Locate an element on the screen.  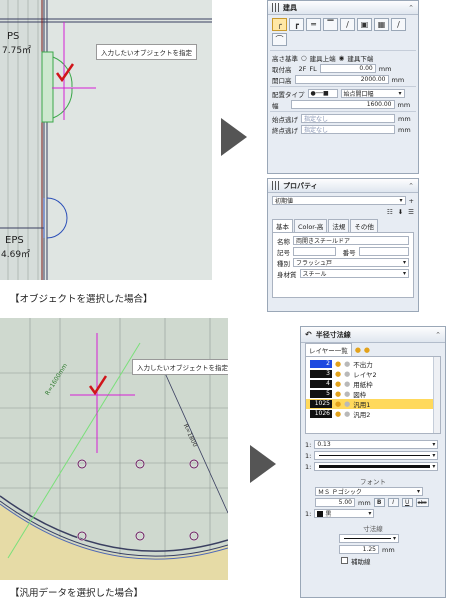
strike-button: abc is located at coordinates (422, 502).